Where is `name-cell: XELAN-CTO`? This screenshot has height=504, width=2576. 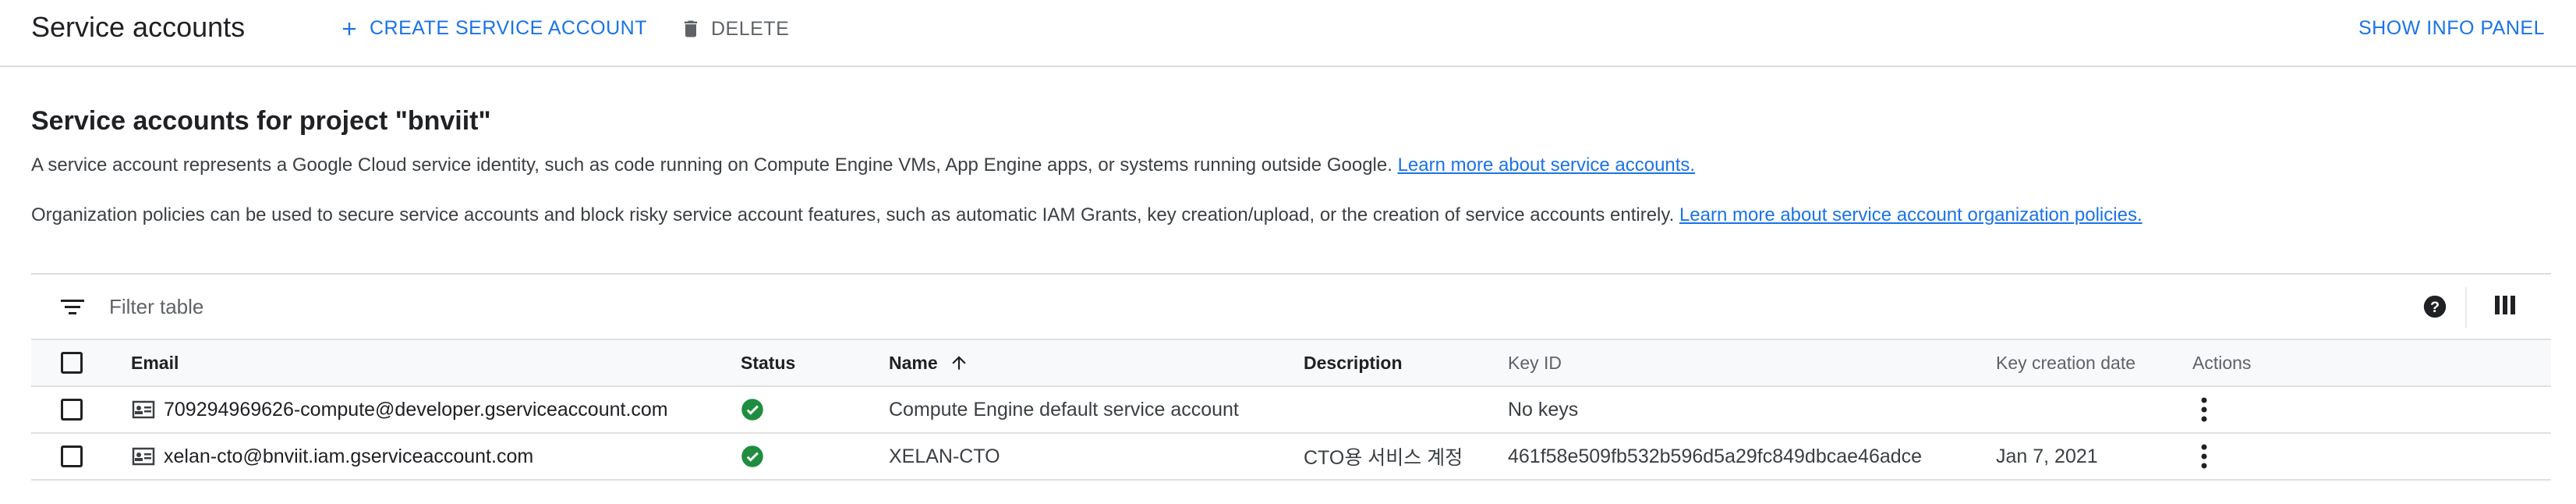 name-cell: XELAN-CTO is located at coordinates (944, 456).